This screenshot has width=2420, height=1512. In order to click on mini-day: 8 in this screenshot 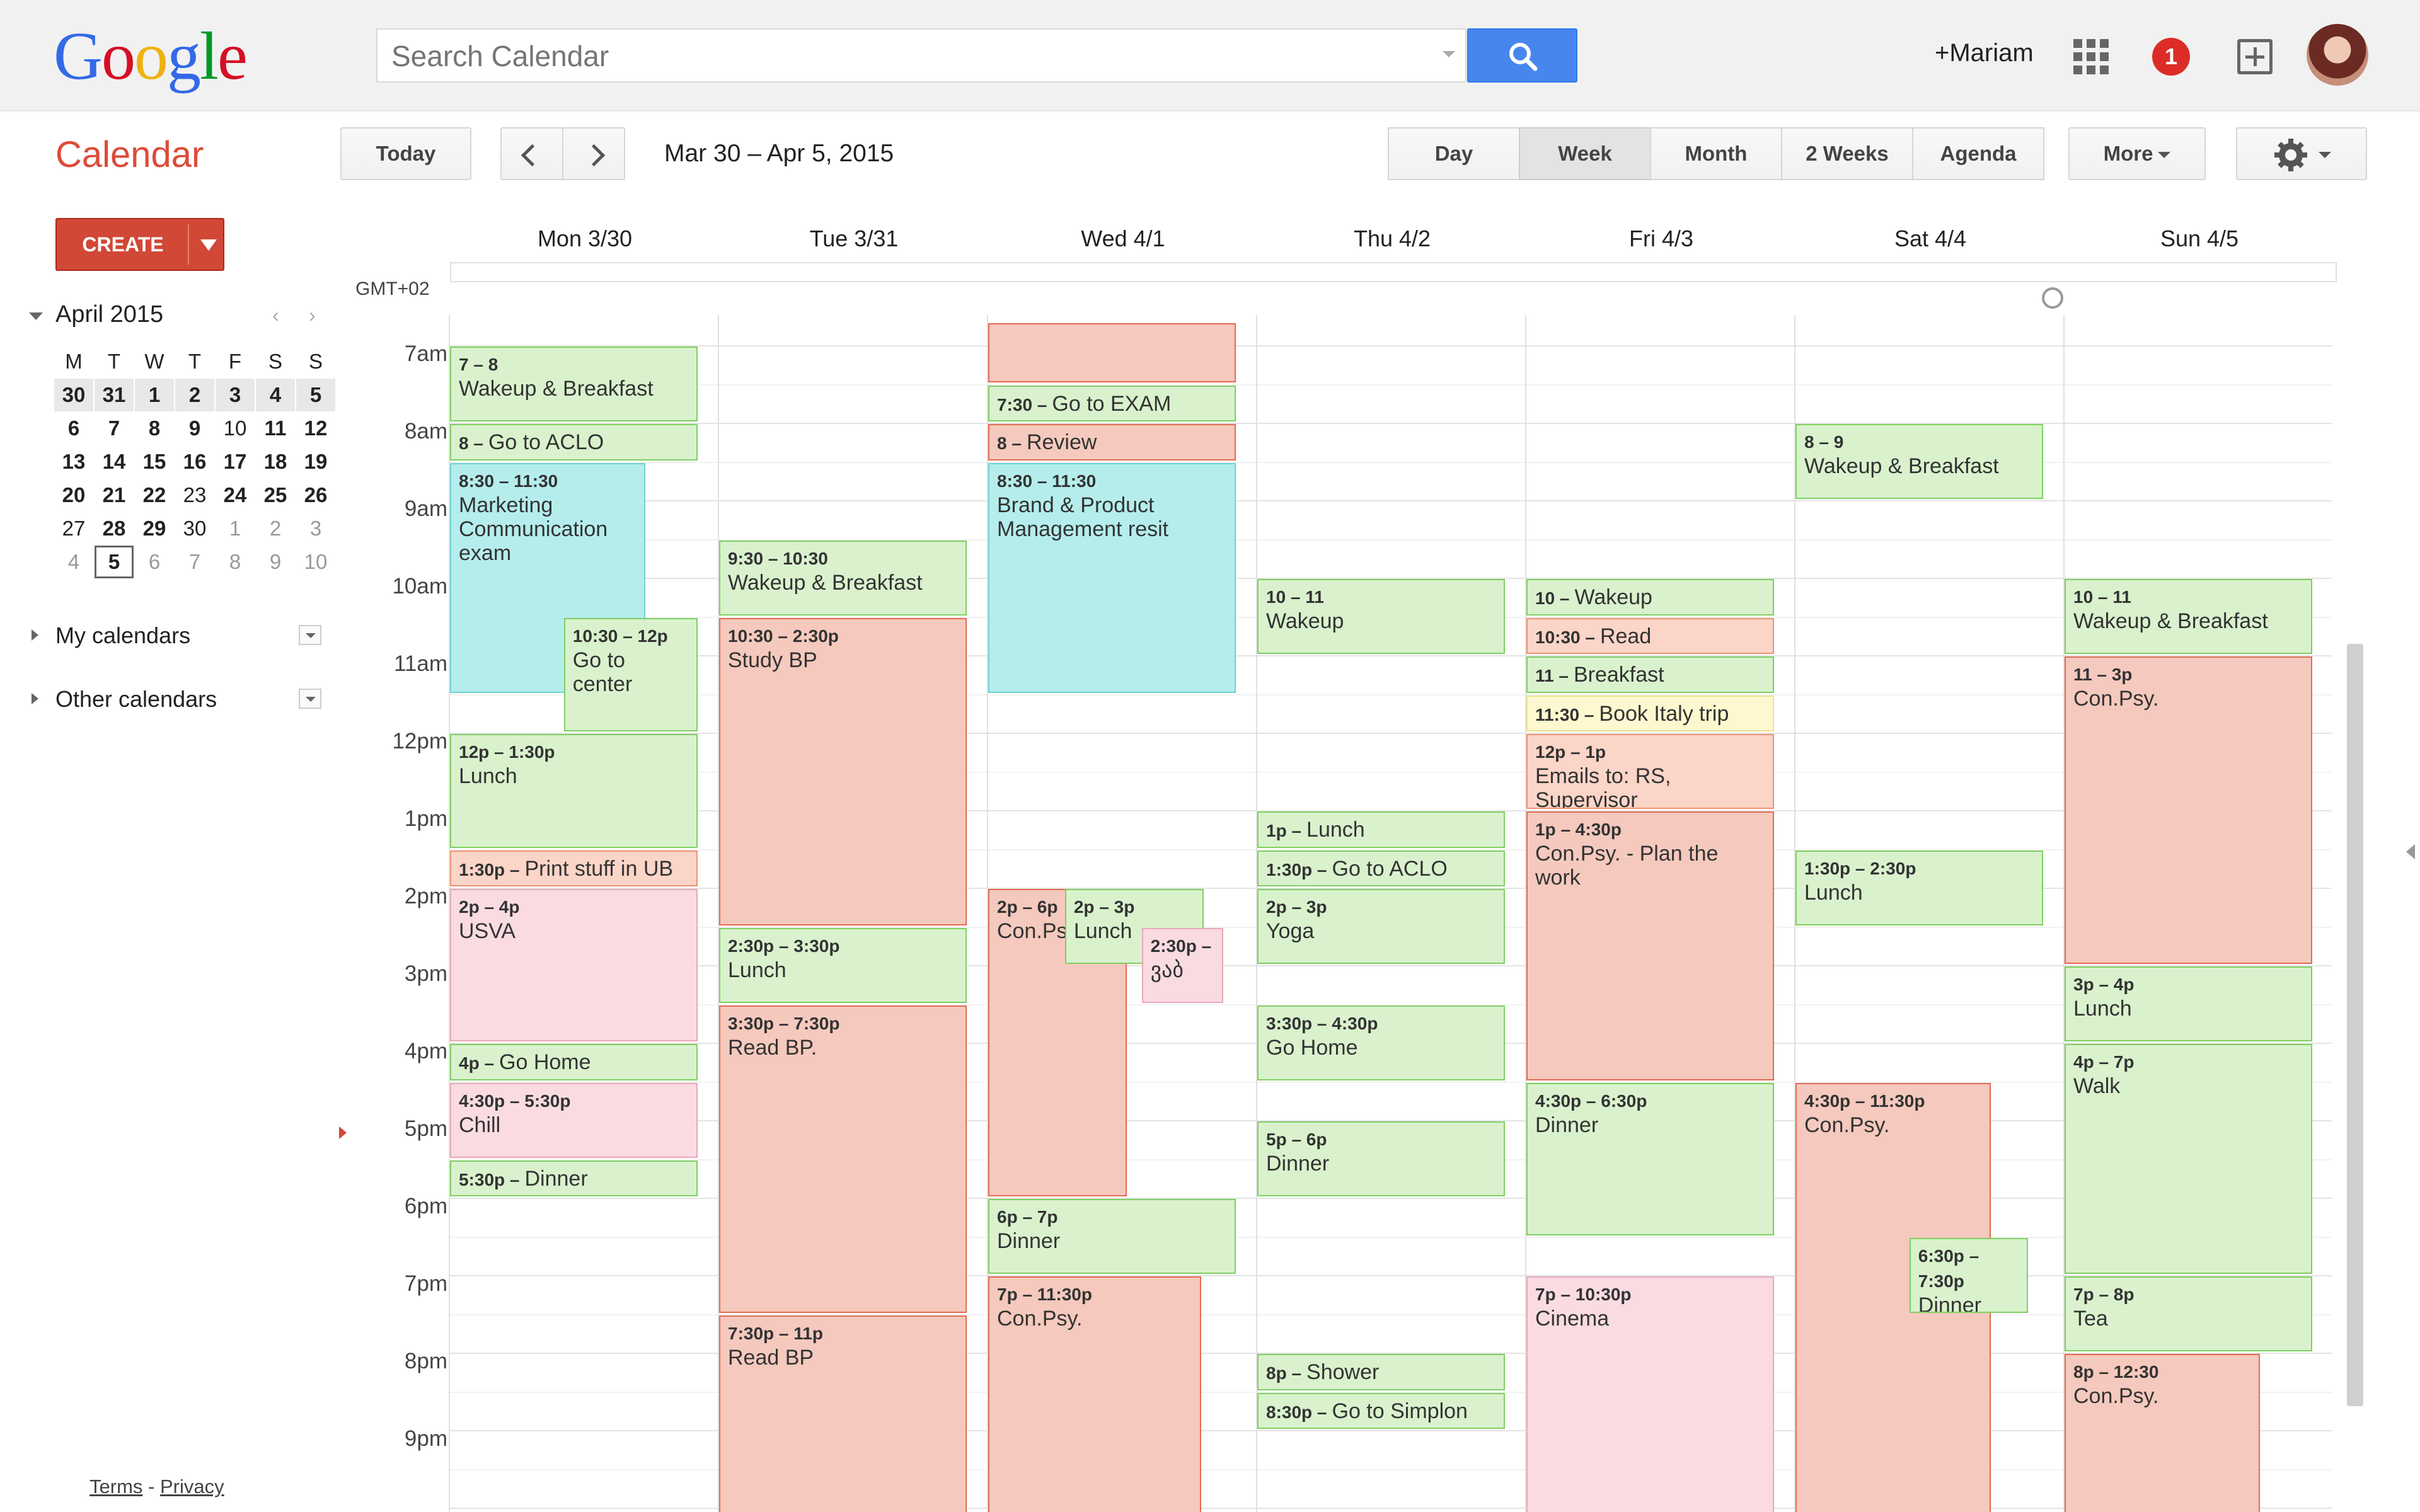, I will do `click(155, 428)`.